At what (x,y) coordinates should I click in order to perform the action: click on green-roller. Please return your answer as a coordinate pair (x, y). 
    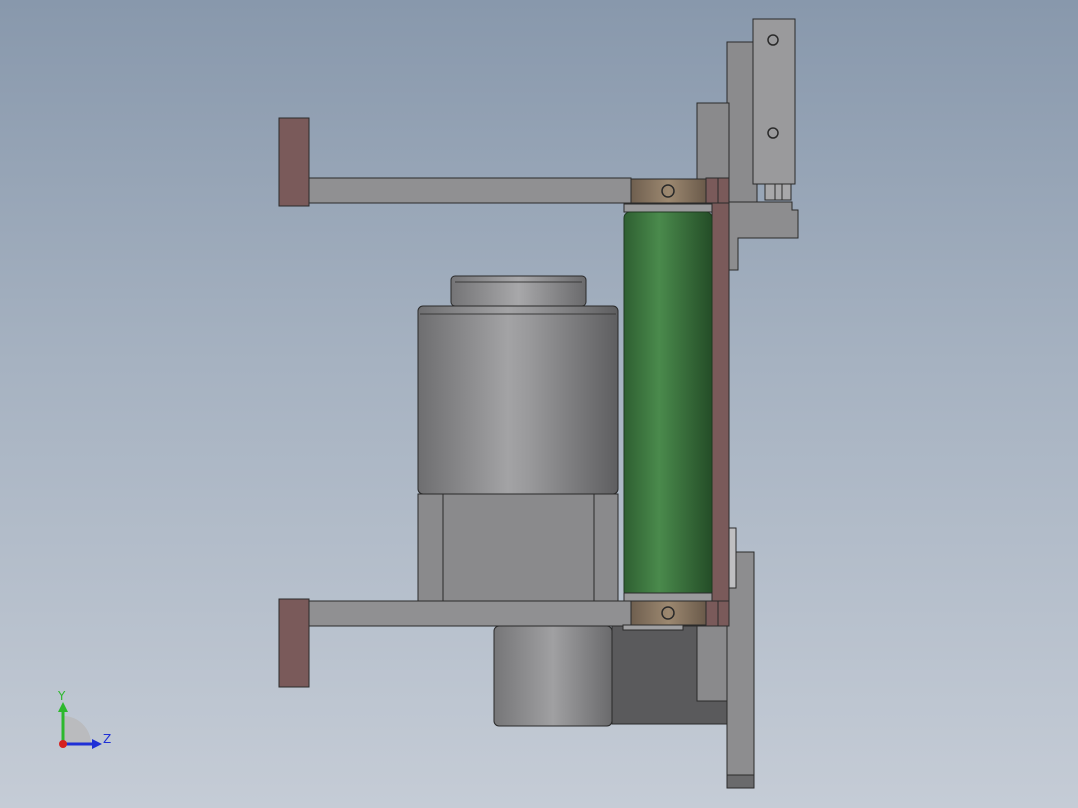
    Looking at the image, I should click on (668, 402).